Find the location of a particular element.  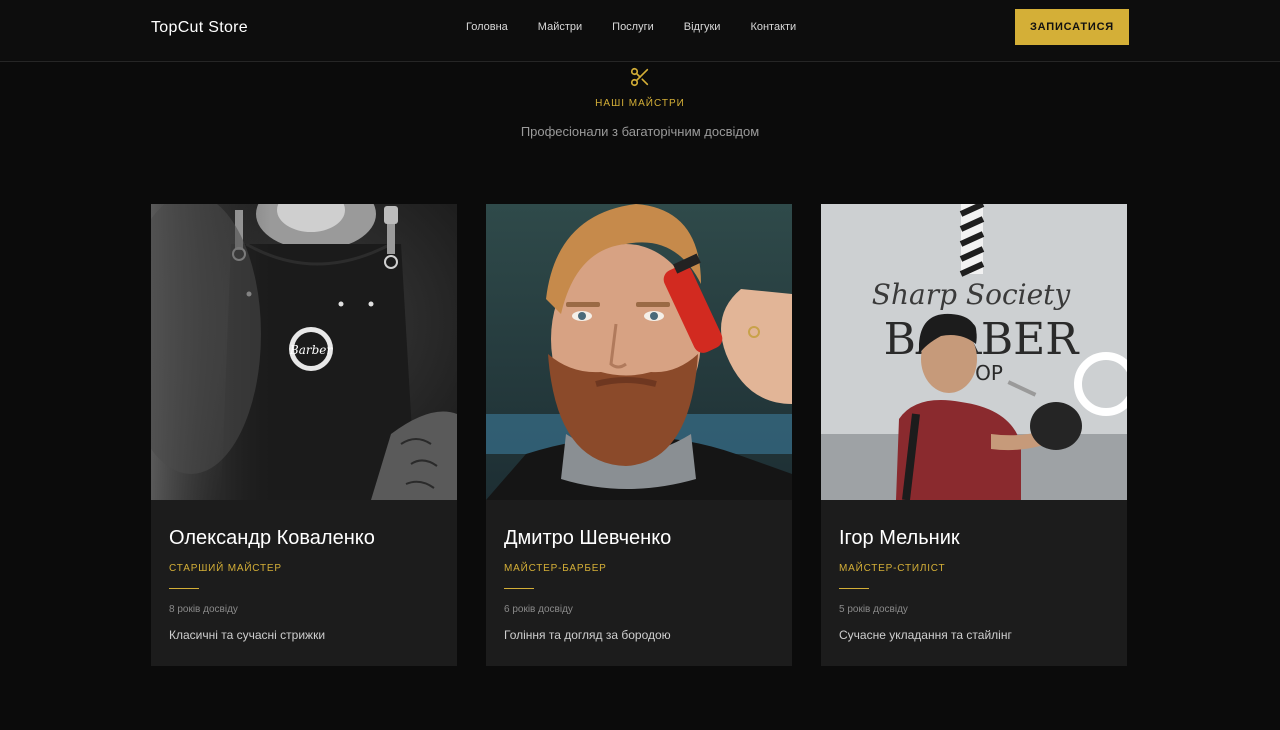

brand-logo: TopCut Store is located at coordinates (199, 28).